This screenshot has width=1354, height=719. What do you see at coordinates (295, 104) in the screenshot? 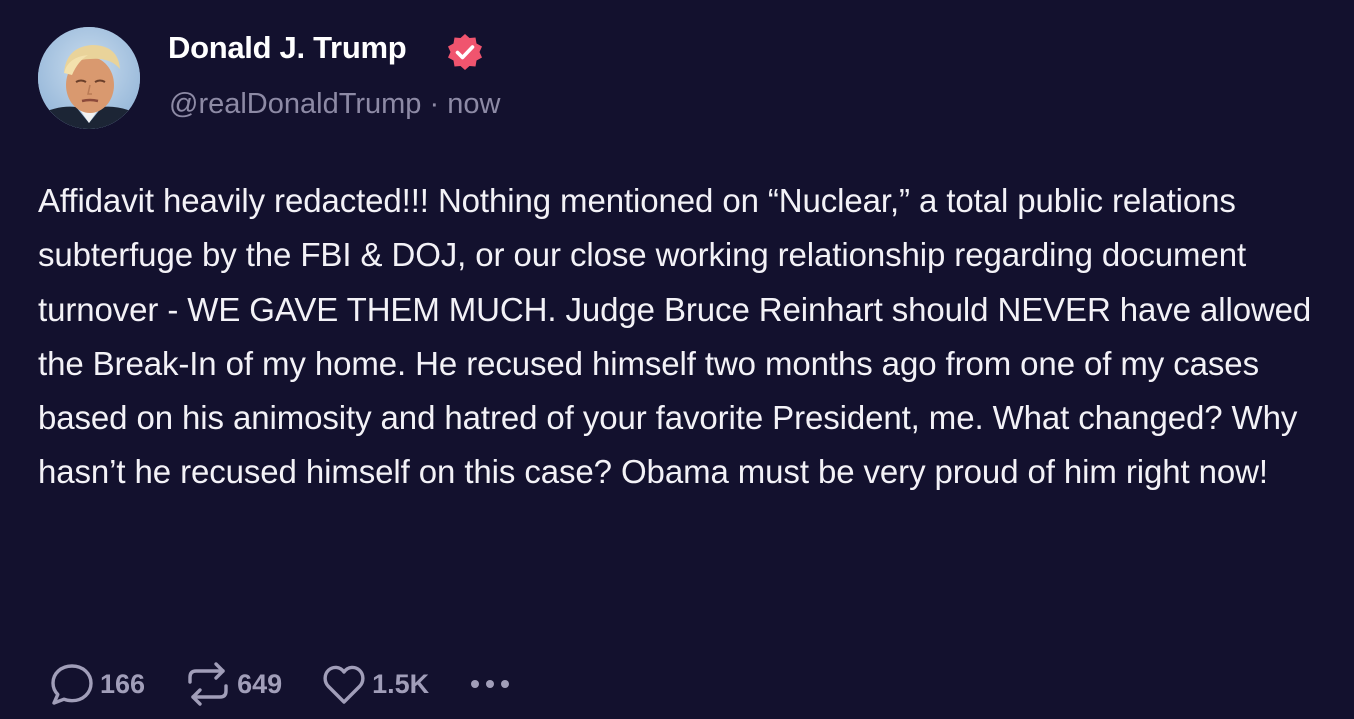
I see `author-handle: @realDonaldTrump` at bounding box center [295, 104].